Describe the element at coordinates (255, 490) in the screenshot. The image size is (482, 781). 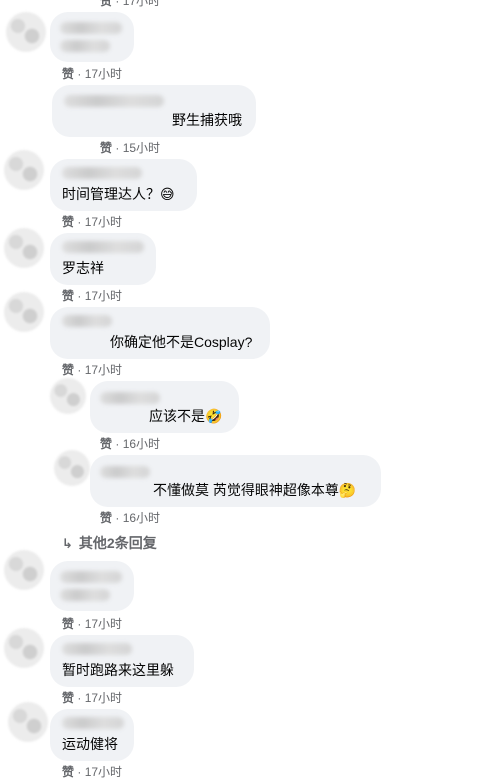
I see `comment-text: 不懂做莫 芮觉得眼神超像本尊🤔` at that location.